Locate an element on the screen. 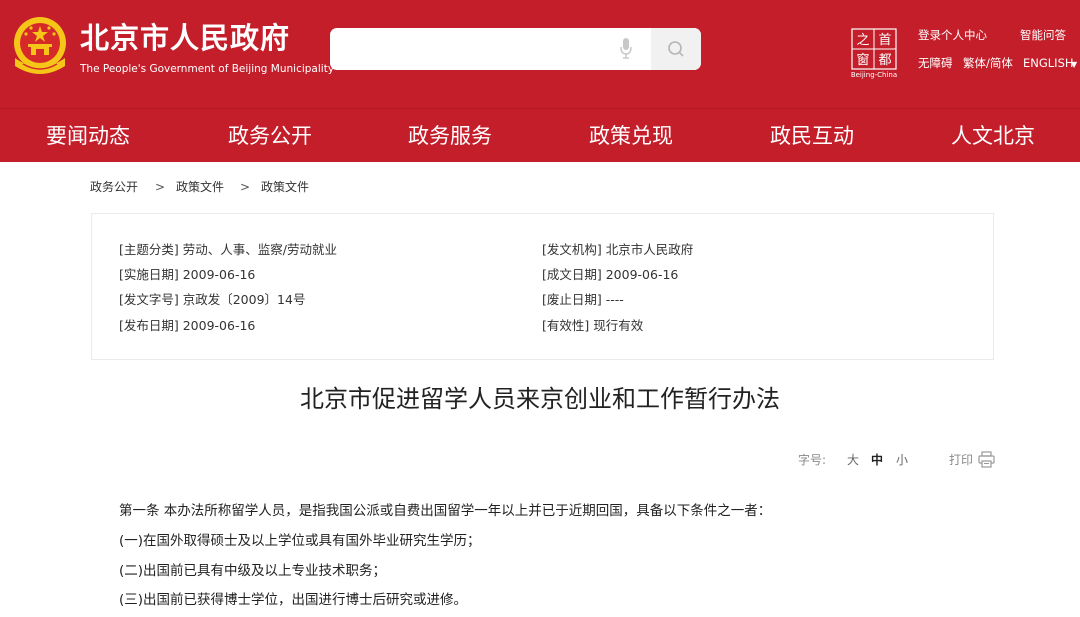  article-paragraph: (一)在国外取得硕士及以上学位或具有国外毕业研究生学历； is located at coordinates (300, 541).